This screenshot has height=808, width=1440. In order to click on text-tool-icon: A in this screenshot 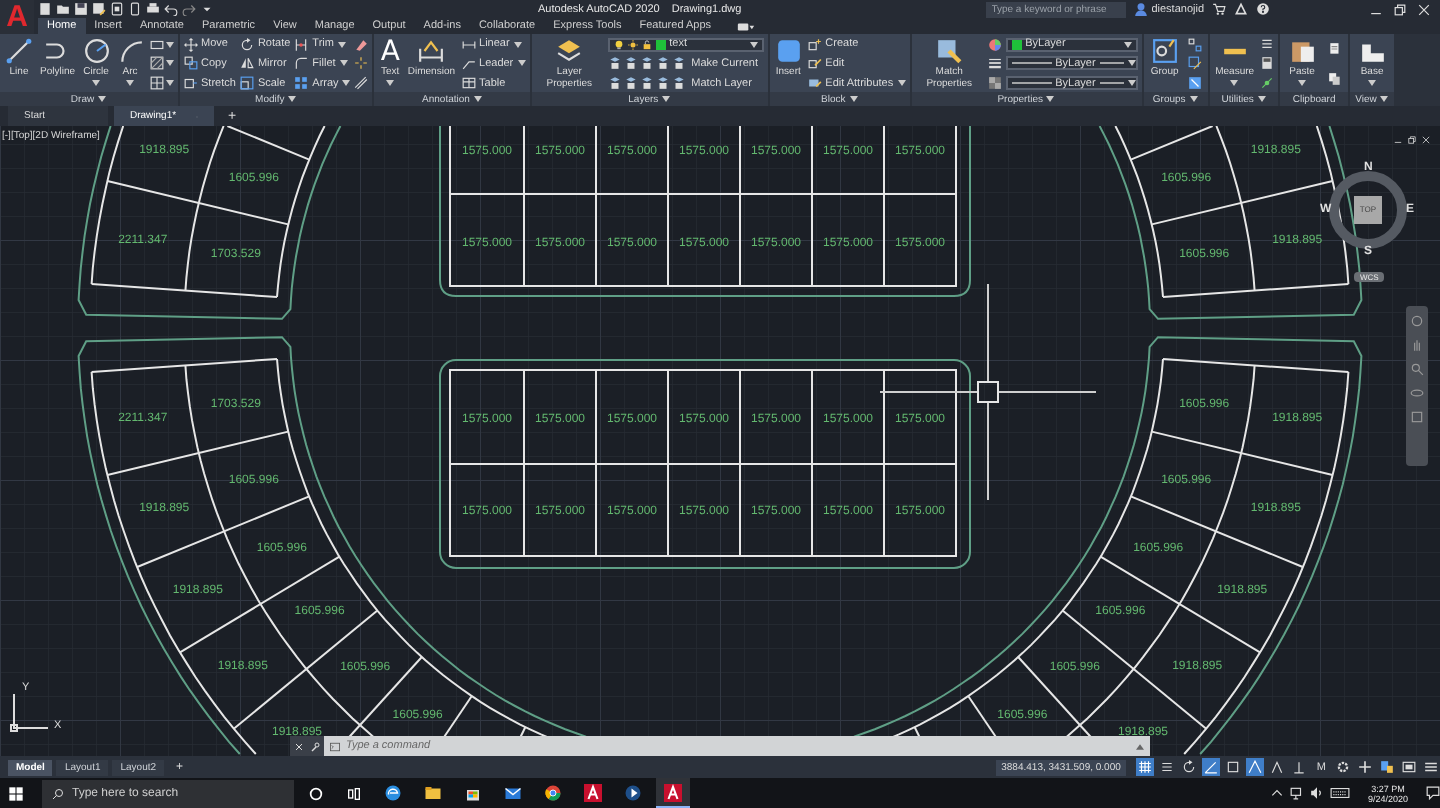, I will do `click(390, 52)`.